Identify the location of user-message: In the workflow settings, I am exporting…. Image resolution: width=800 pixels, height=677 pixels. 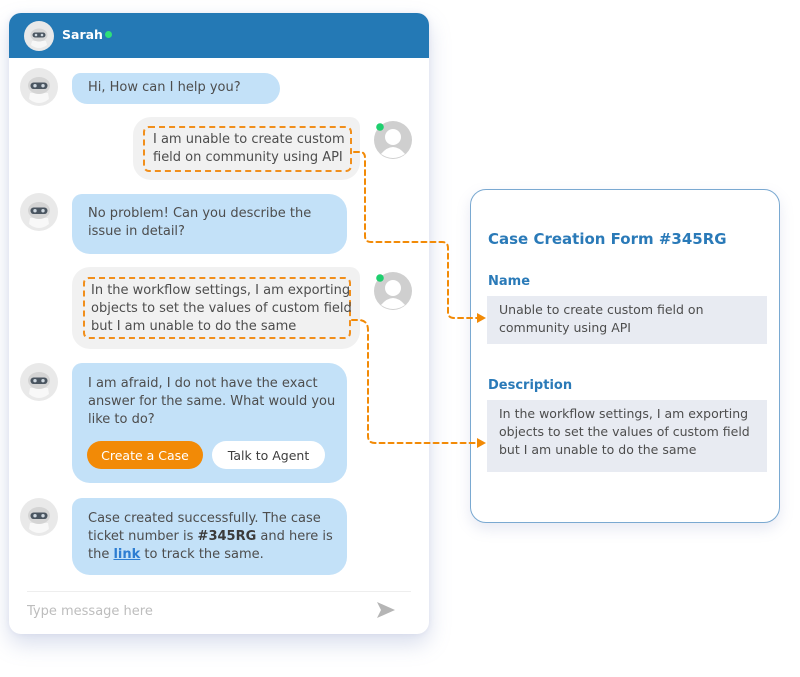
(216, 308).